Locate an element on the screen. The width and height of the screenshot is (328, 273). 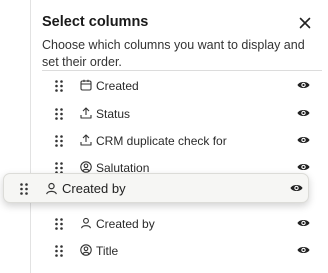
panel-title: Select columns is located at coordinates (95, 22).